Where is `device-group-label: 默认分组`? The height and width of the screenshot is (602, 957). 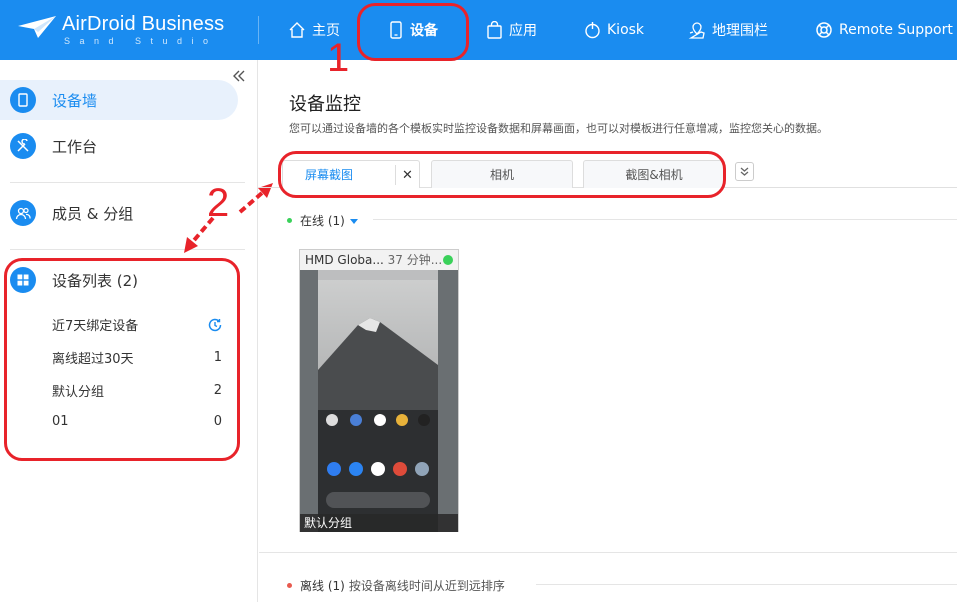 device-group-label: 默认分组 is located at coordinates (379, 523).